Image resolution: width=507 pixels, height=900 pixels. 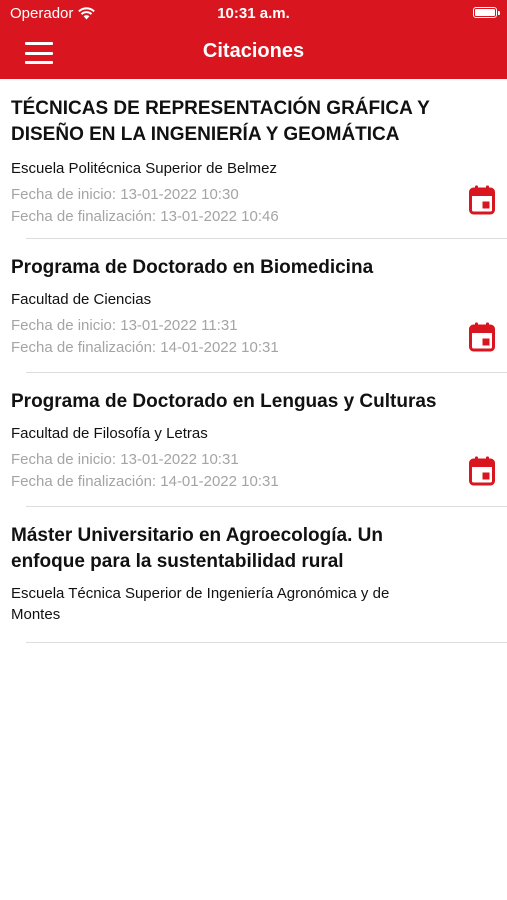 I want to click on item-start-date: Fecha de inicio: 13-01-2022 11:31, so click(x=124, y=325).